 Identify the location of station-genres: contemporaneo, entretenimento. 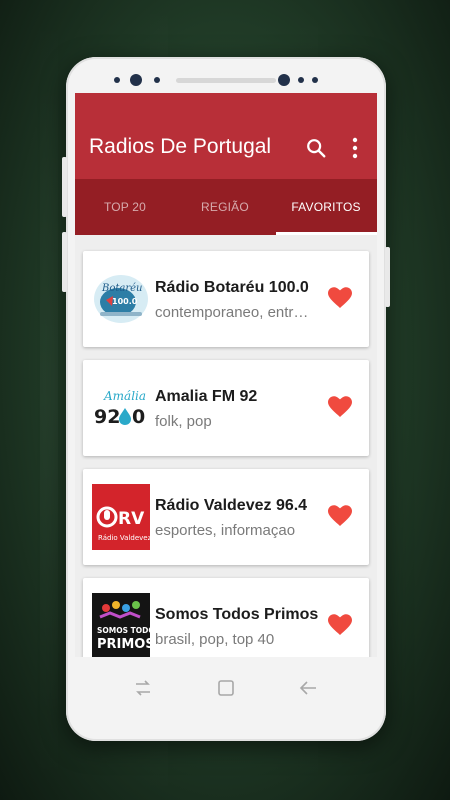
(235, 312).